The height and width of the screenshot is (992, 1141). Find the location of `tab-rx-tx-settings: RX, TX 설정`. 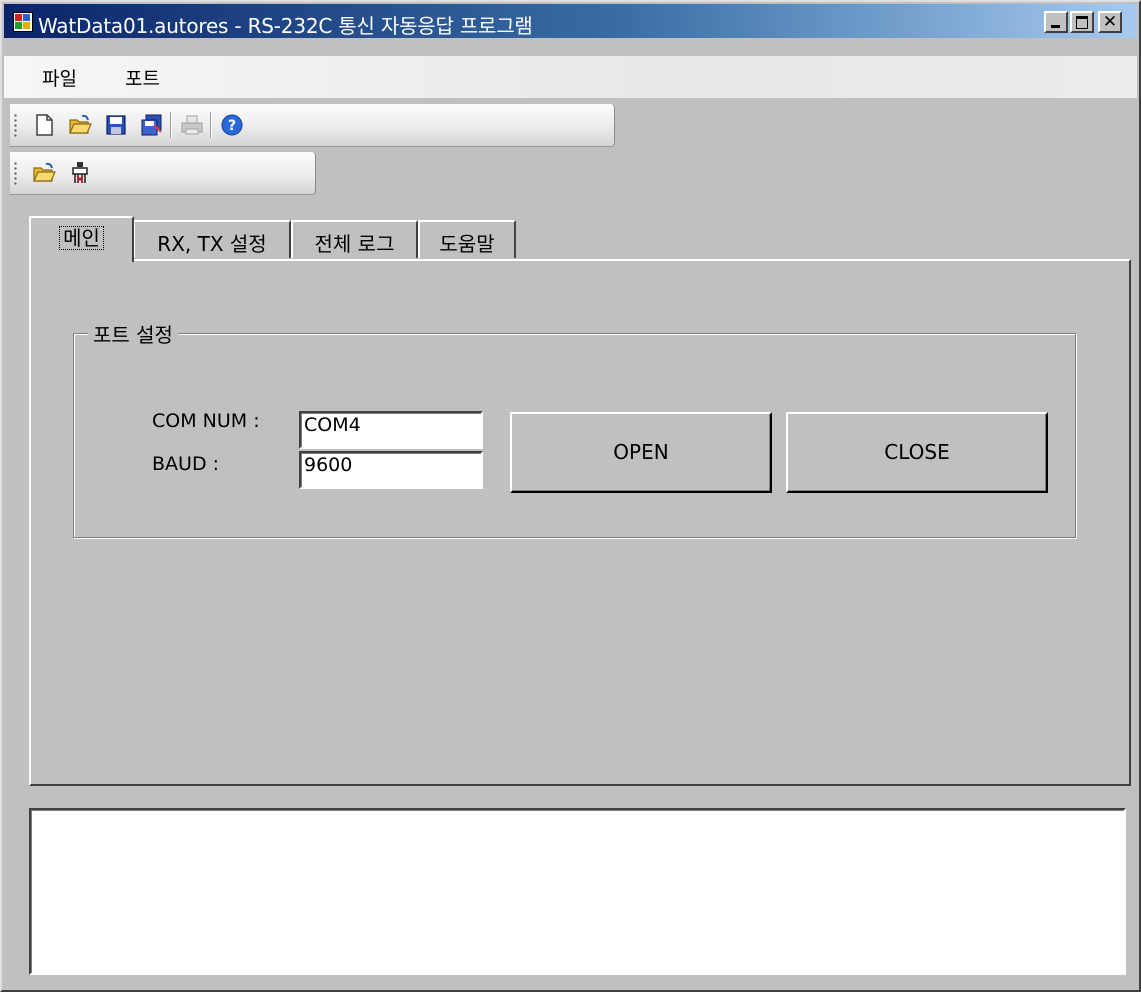

tab-rx-tx-settings: RX, TX 설정 is located at coordinates (212, 239).